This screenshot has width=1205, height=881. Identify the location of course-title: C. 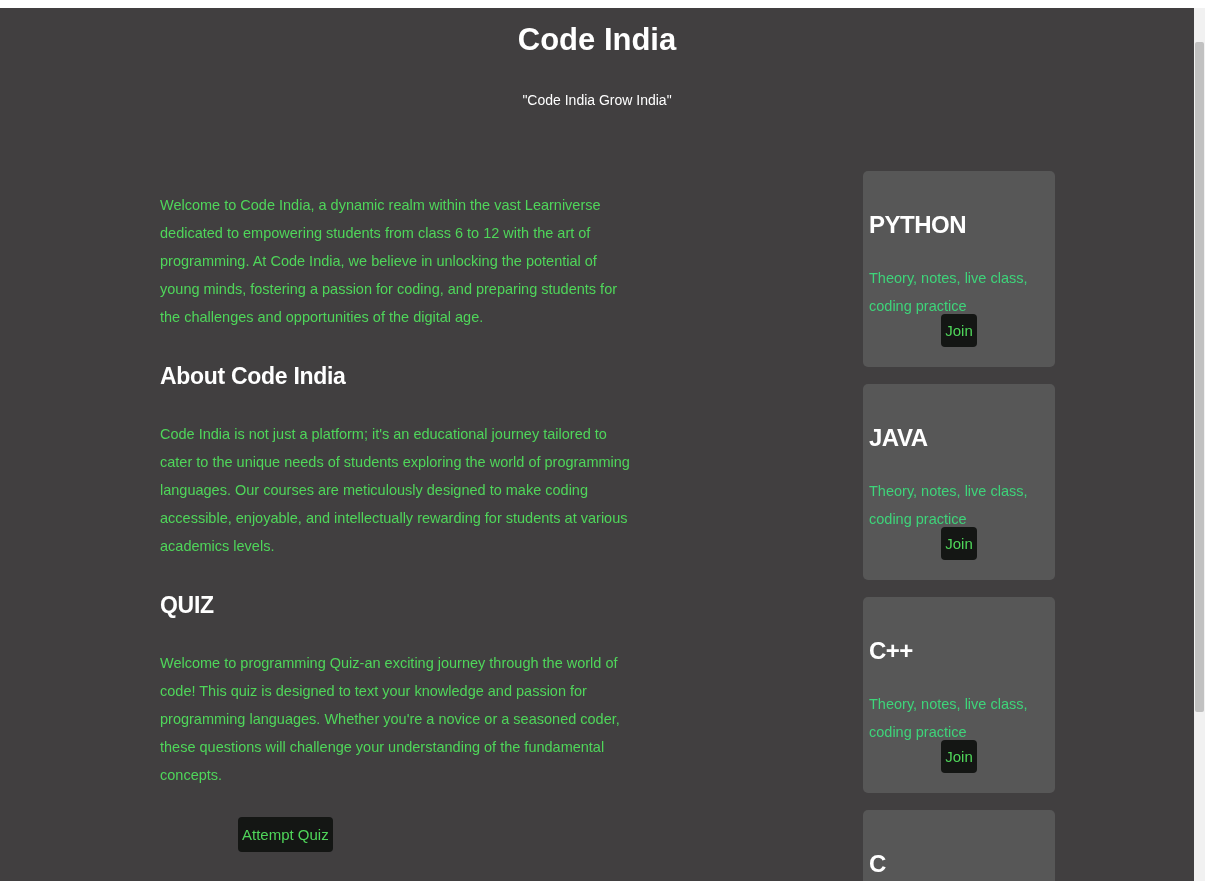
(878, 864).